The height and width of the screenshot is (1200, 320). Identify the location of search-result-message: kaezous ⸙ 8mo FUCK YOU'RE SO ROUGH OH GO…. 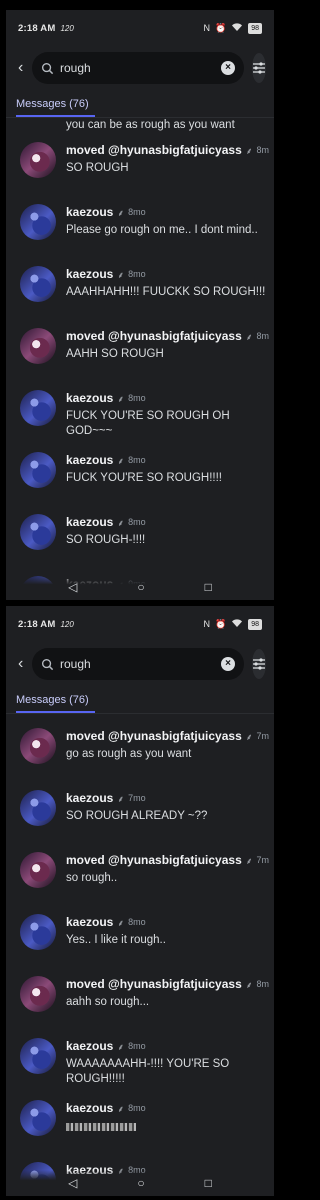
(145, 415).